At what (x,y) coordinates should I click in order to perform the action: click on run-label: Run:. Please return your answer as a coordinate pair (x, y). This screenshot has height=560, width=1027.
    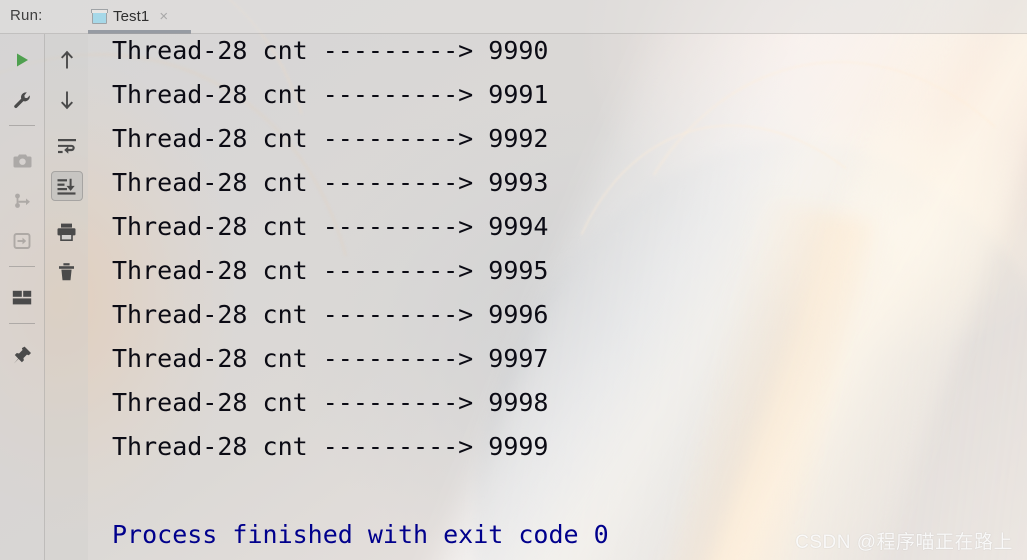
    Looking at the image, I should click on (26, 15).